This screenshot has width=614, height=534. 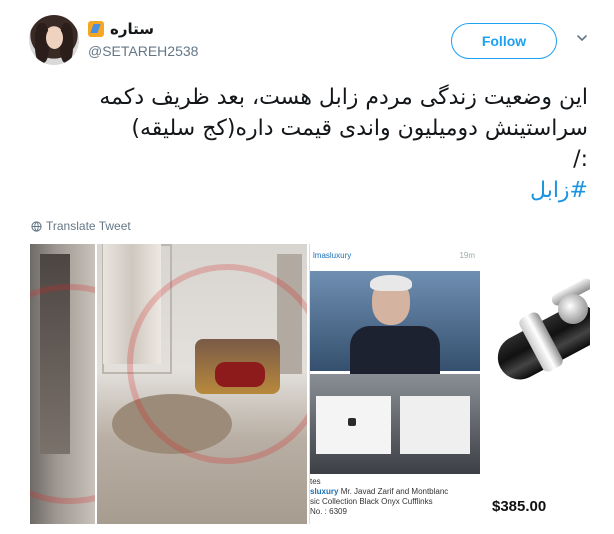 What do you see at coordinates (371, 501) in the screenshot?
I see `caption-line-2: sic Collection Black Onyx Cufflinks` at bounding box center [371, 501].